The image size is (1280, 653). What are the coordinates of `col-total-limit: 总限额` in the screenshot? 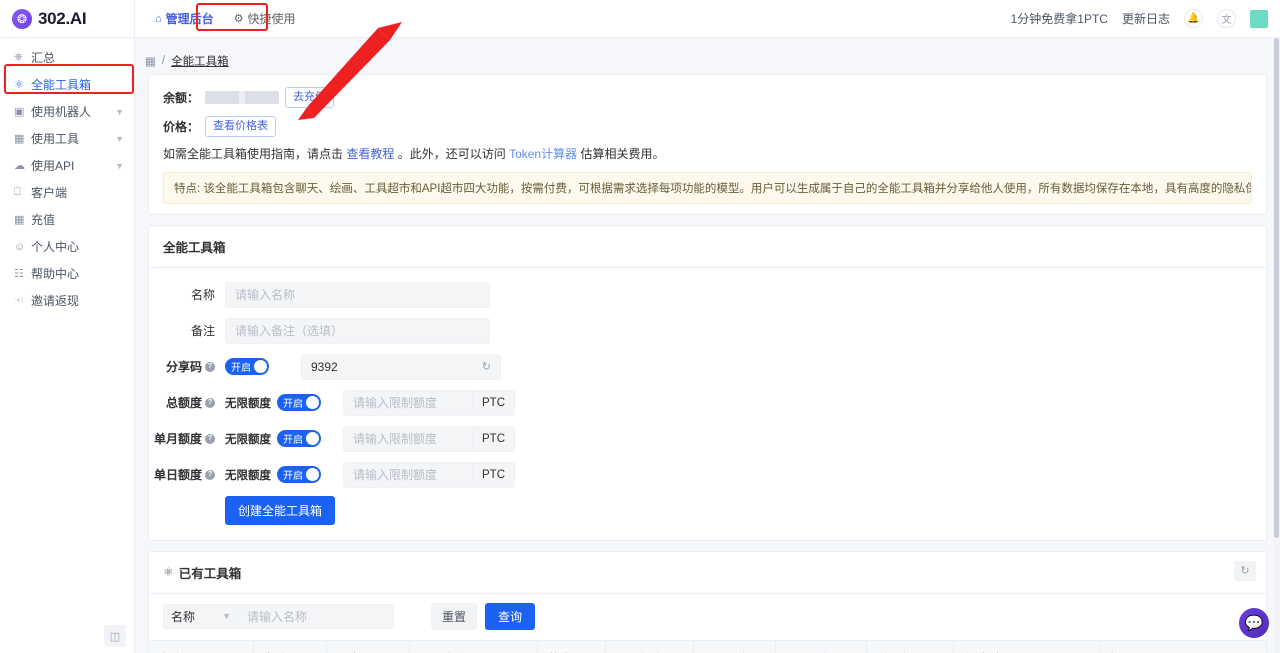 It's located at (910, 646).